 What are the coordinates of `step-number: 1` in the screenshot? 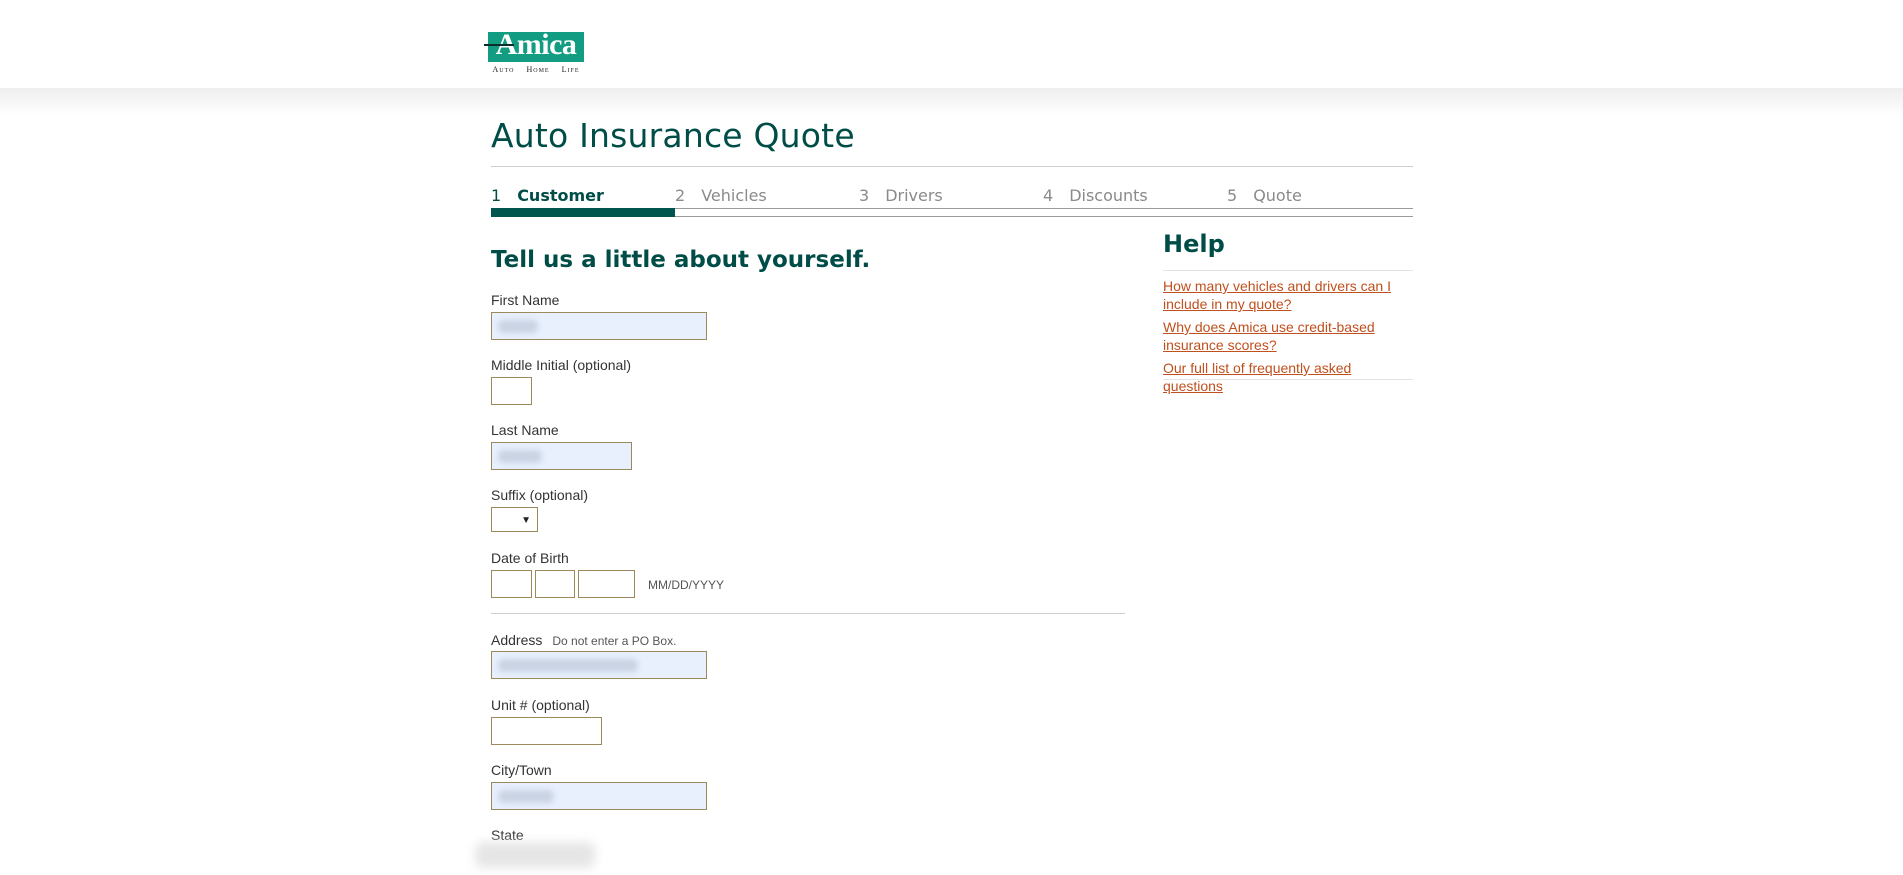 It's located at (496, 195).